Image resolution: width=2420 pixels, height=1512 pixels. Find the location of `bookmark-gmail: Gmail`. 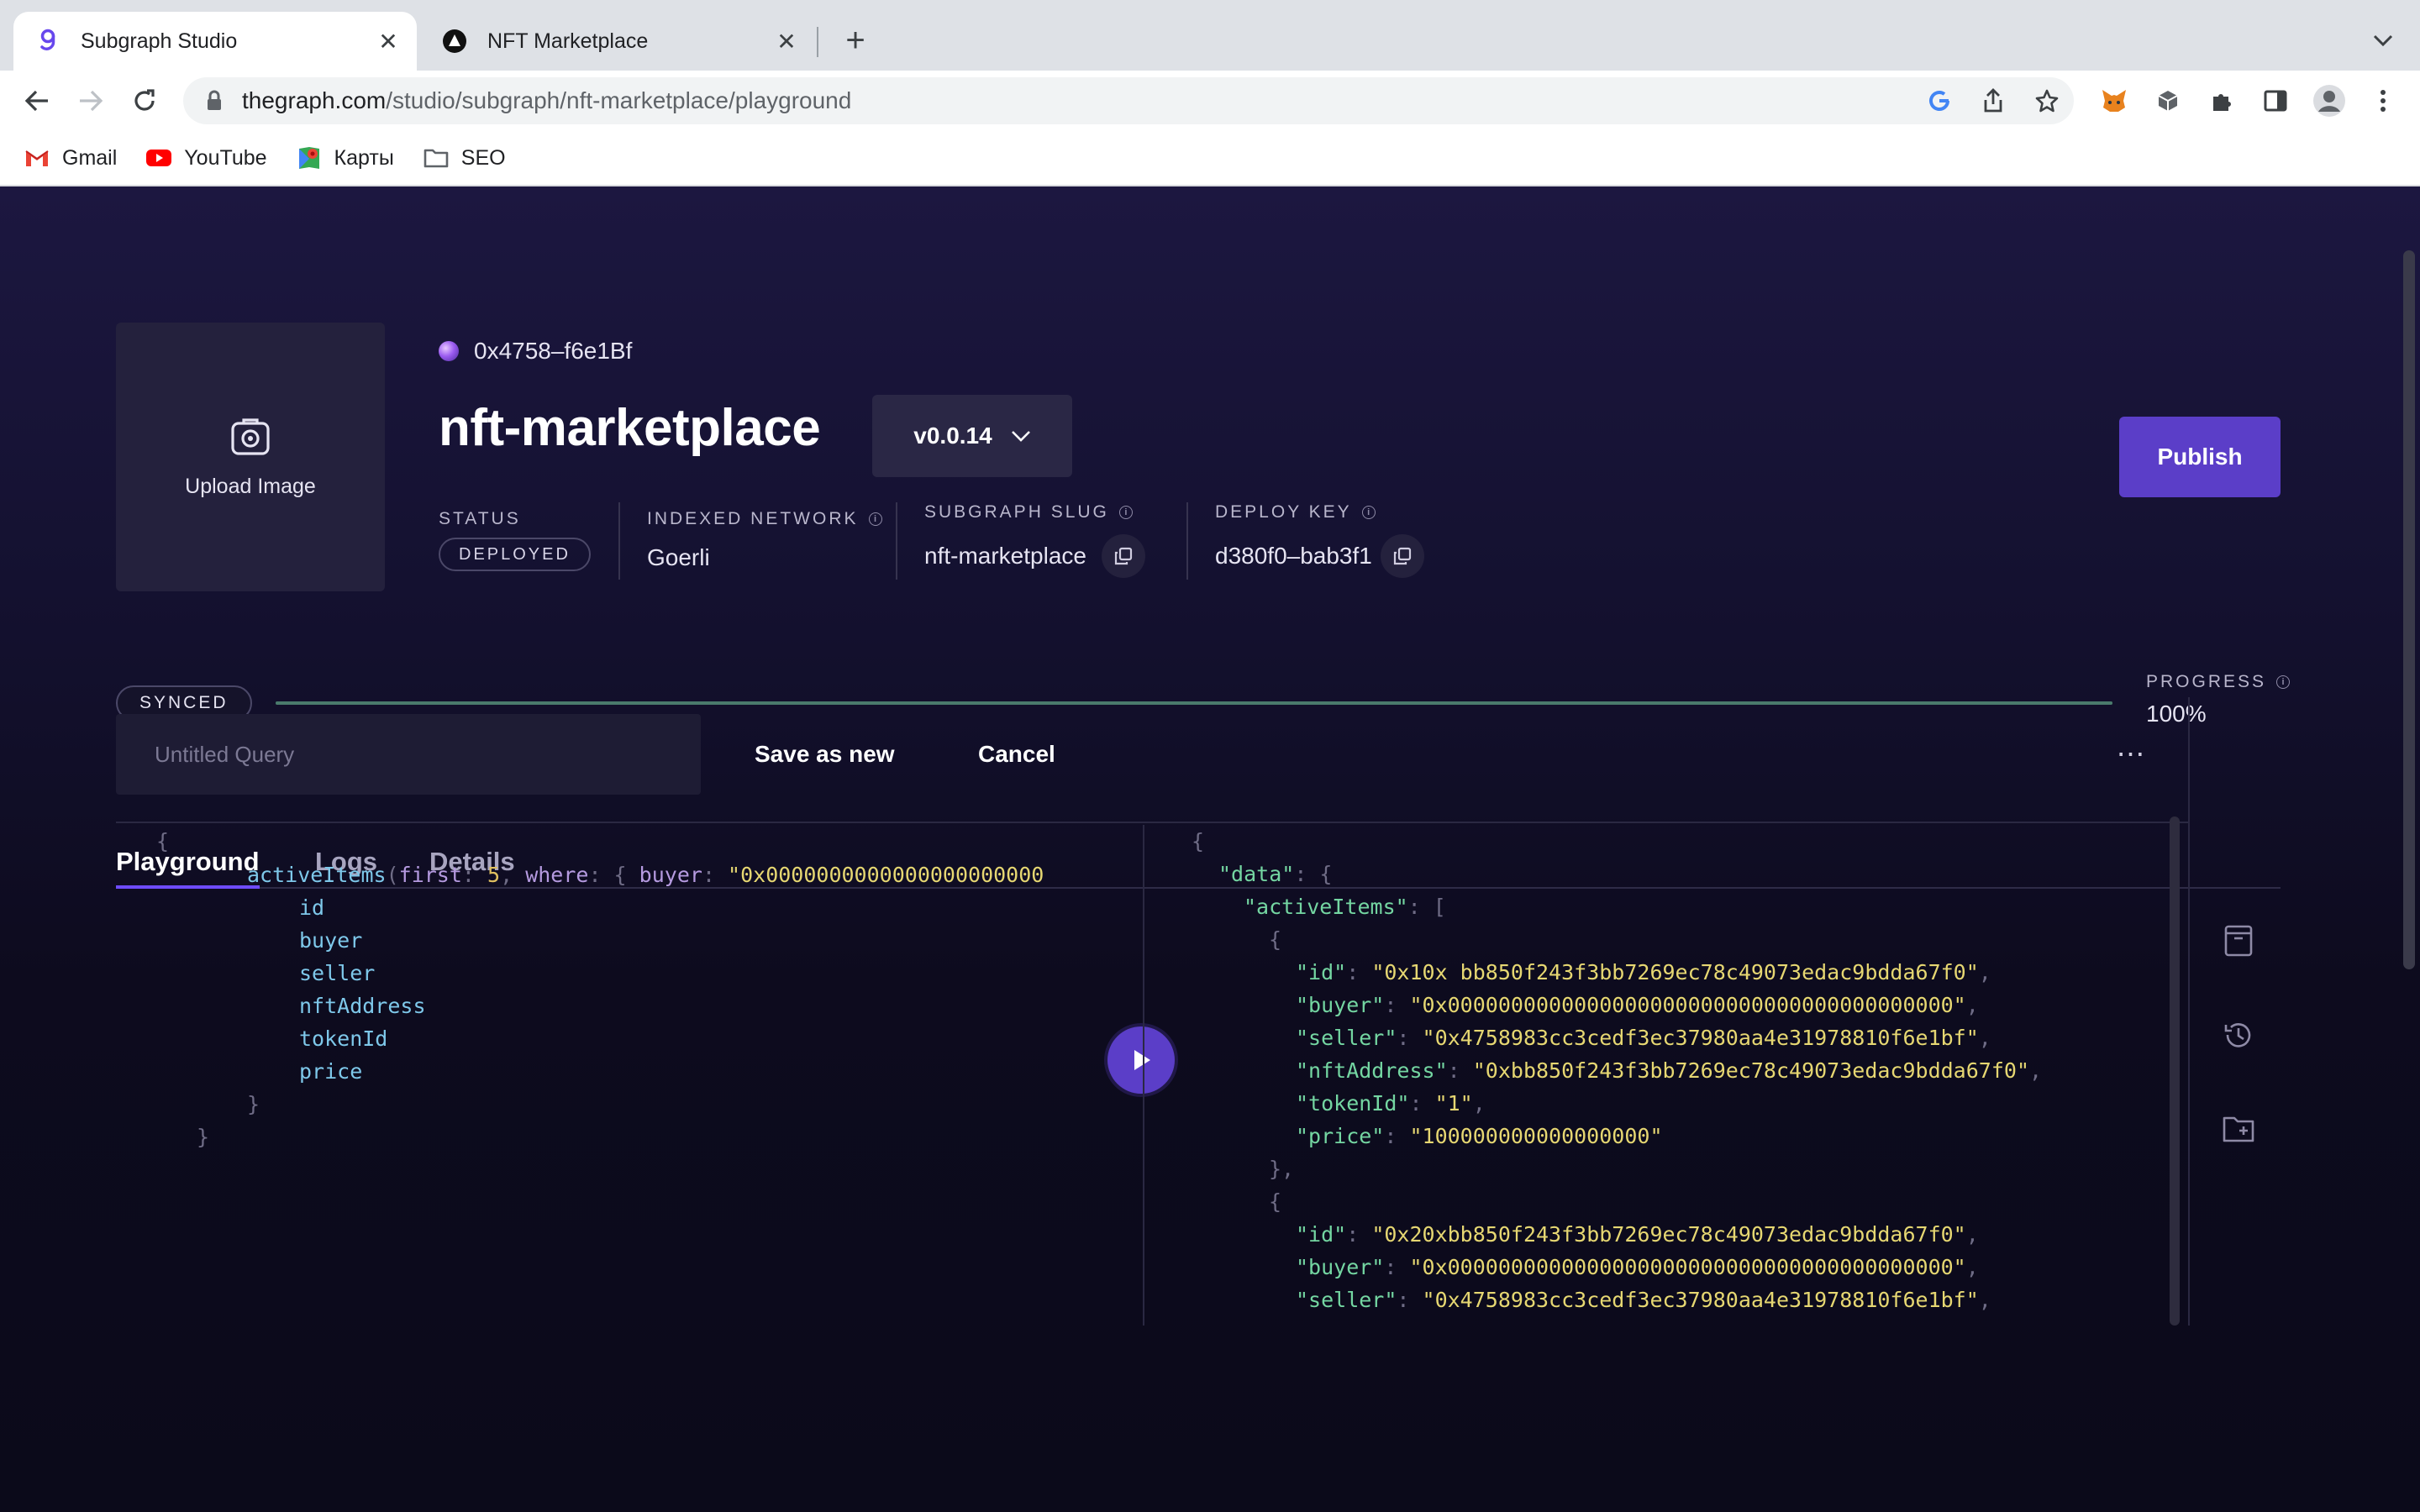

bookmark-gmail: Gmail is located at coordinates (70, 158).